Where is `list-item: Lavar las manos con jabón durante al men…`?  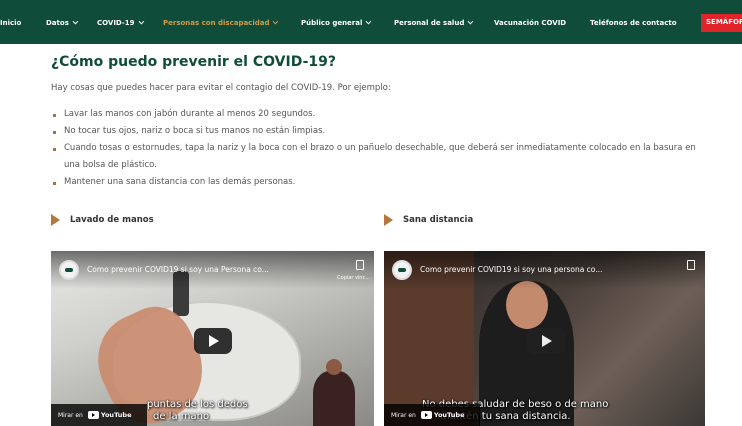
list-item: Lavar las manos con jabón durante al men… is located at coordinates (381, 114).